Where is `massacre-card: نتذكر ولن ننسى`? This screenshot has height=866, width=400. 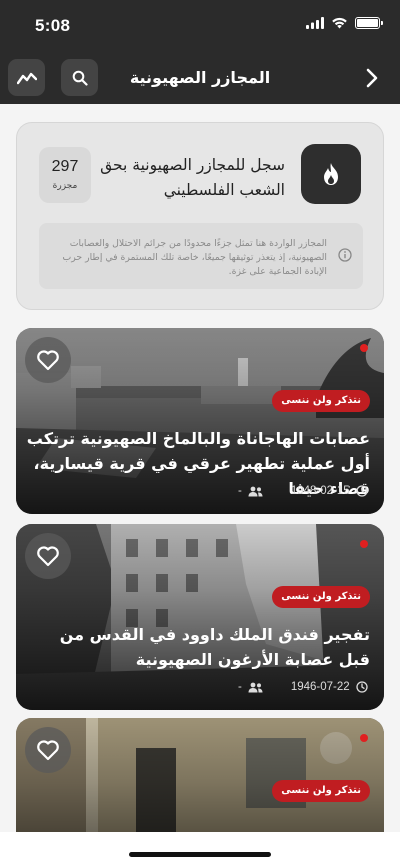
massacre-card: نتذكر ولن ننسى is located at coordinates (200, 775).